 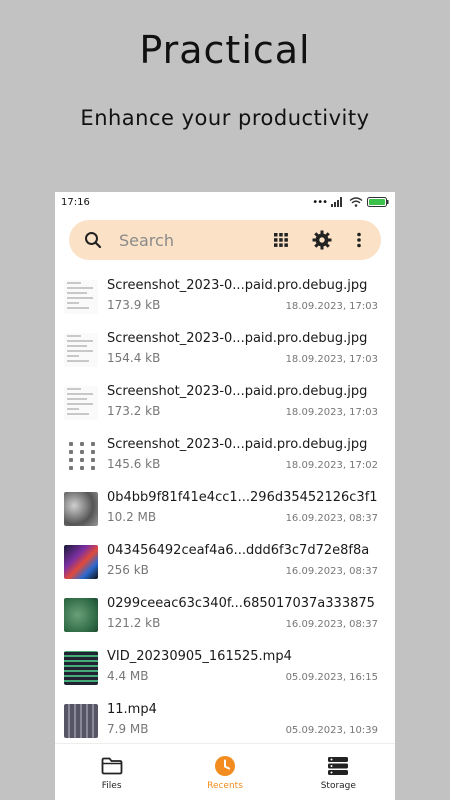 What do you see at coordinates (331, 465) in the screenshot?
I see `file-date: 18.09.2023, 17:02` at bounding box center [331, 465].